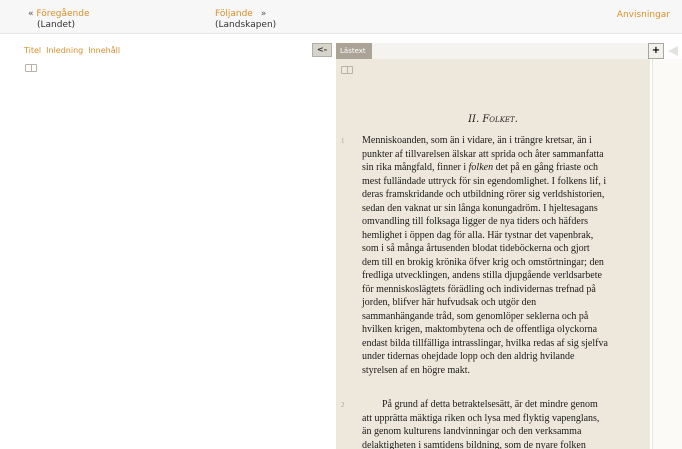  I want to click on collapse-left-pane-button: <-, so click(322, 50).